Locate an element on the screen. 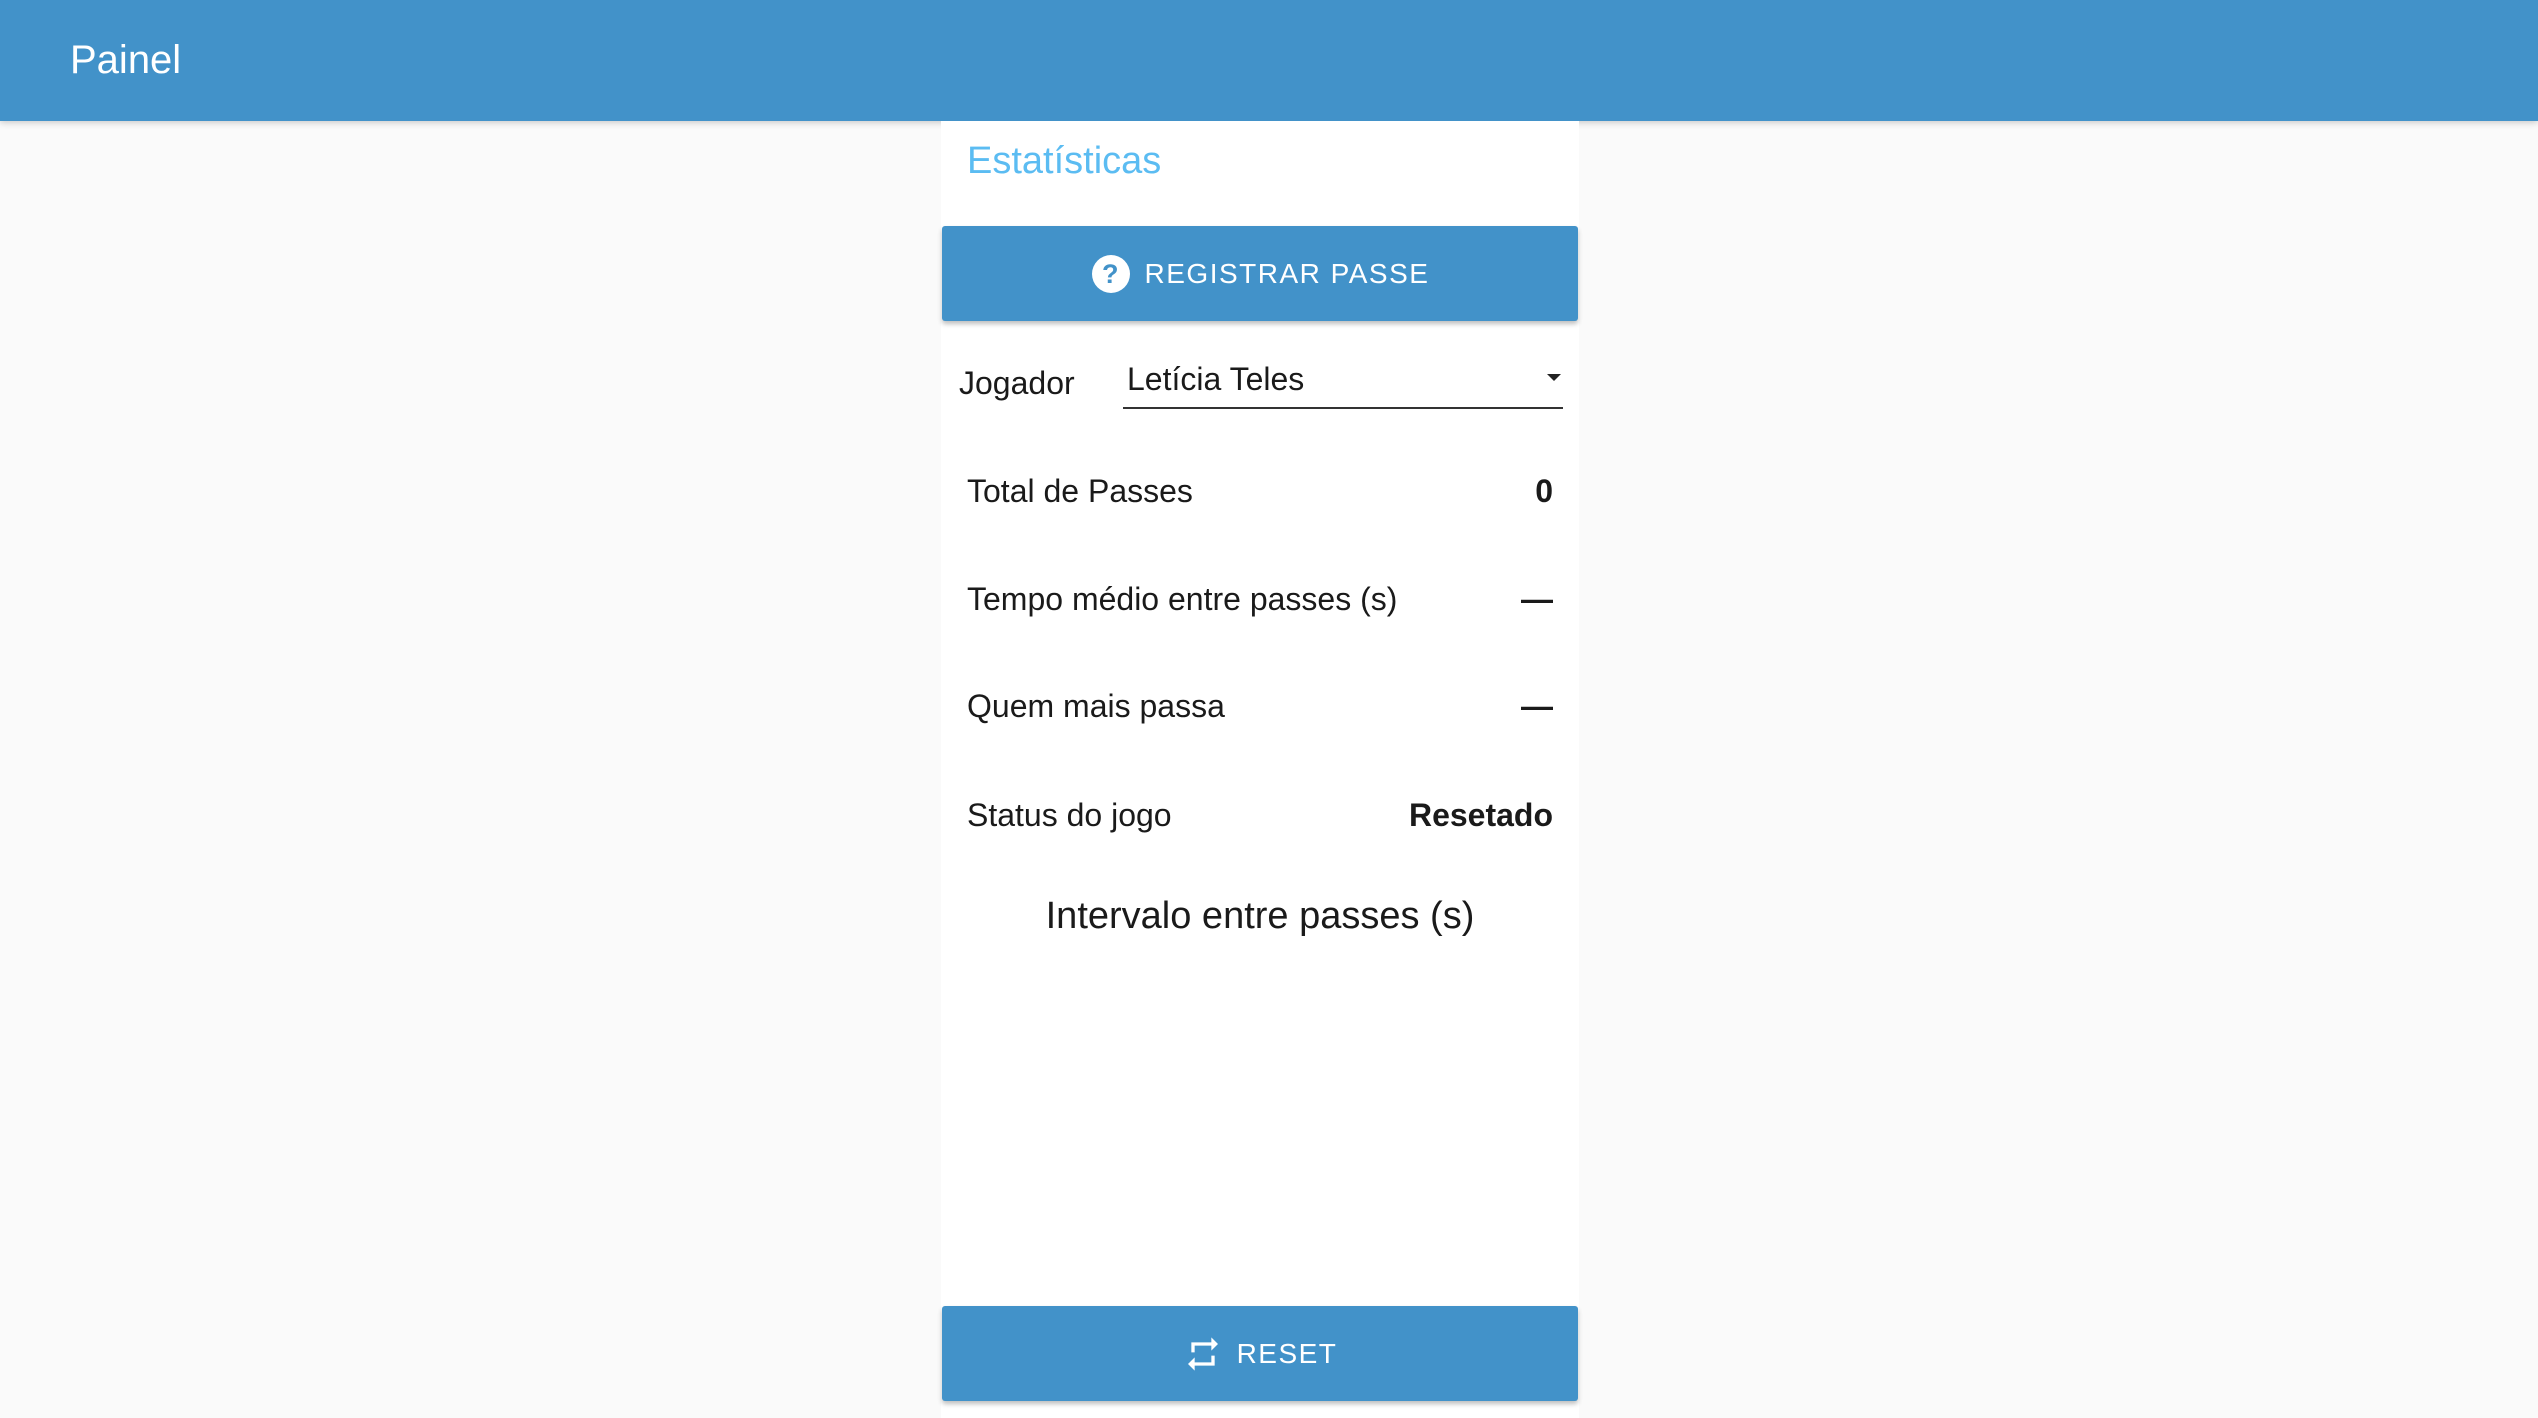  stat-row-average-time: Tempo médio entre passes (s) — is located at coordinates (1260, 599).